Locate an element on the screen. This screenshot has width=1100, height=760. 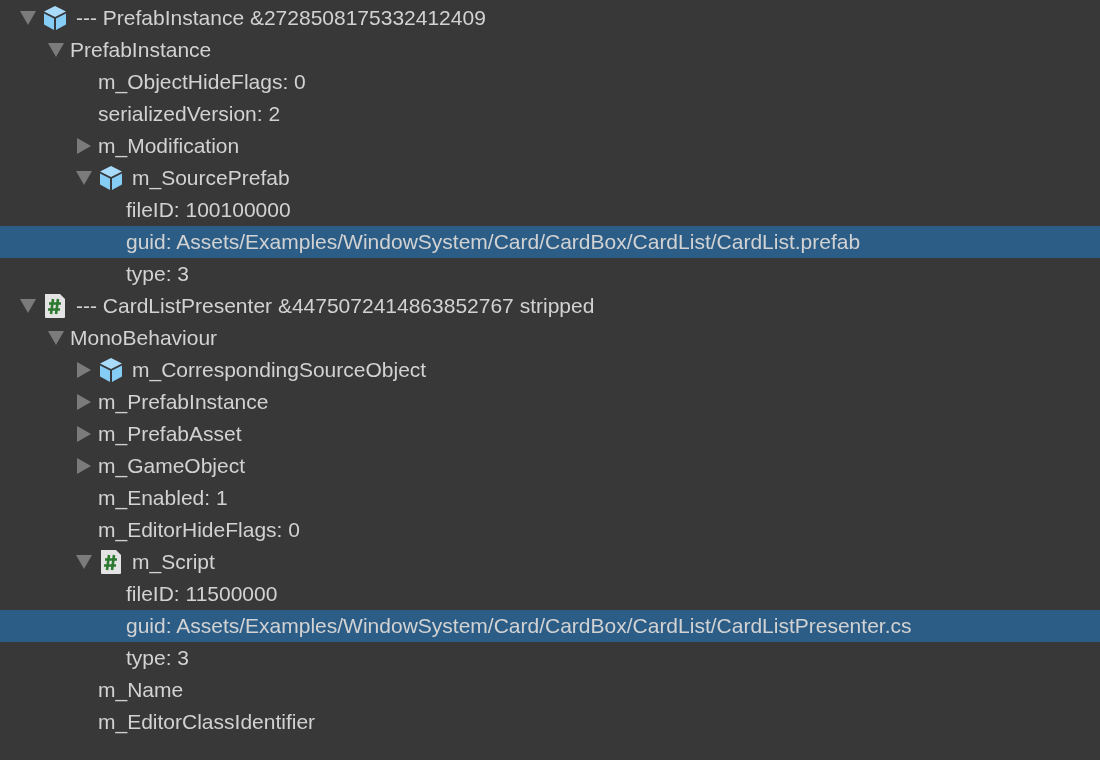
tree-row: m_EditorClassIdentifier is located at coordinates (550, 722).